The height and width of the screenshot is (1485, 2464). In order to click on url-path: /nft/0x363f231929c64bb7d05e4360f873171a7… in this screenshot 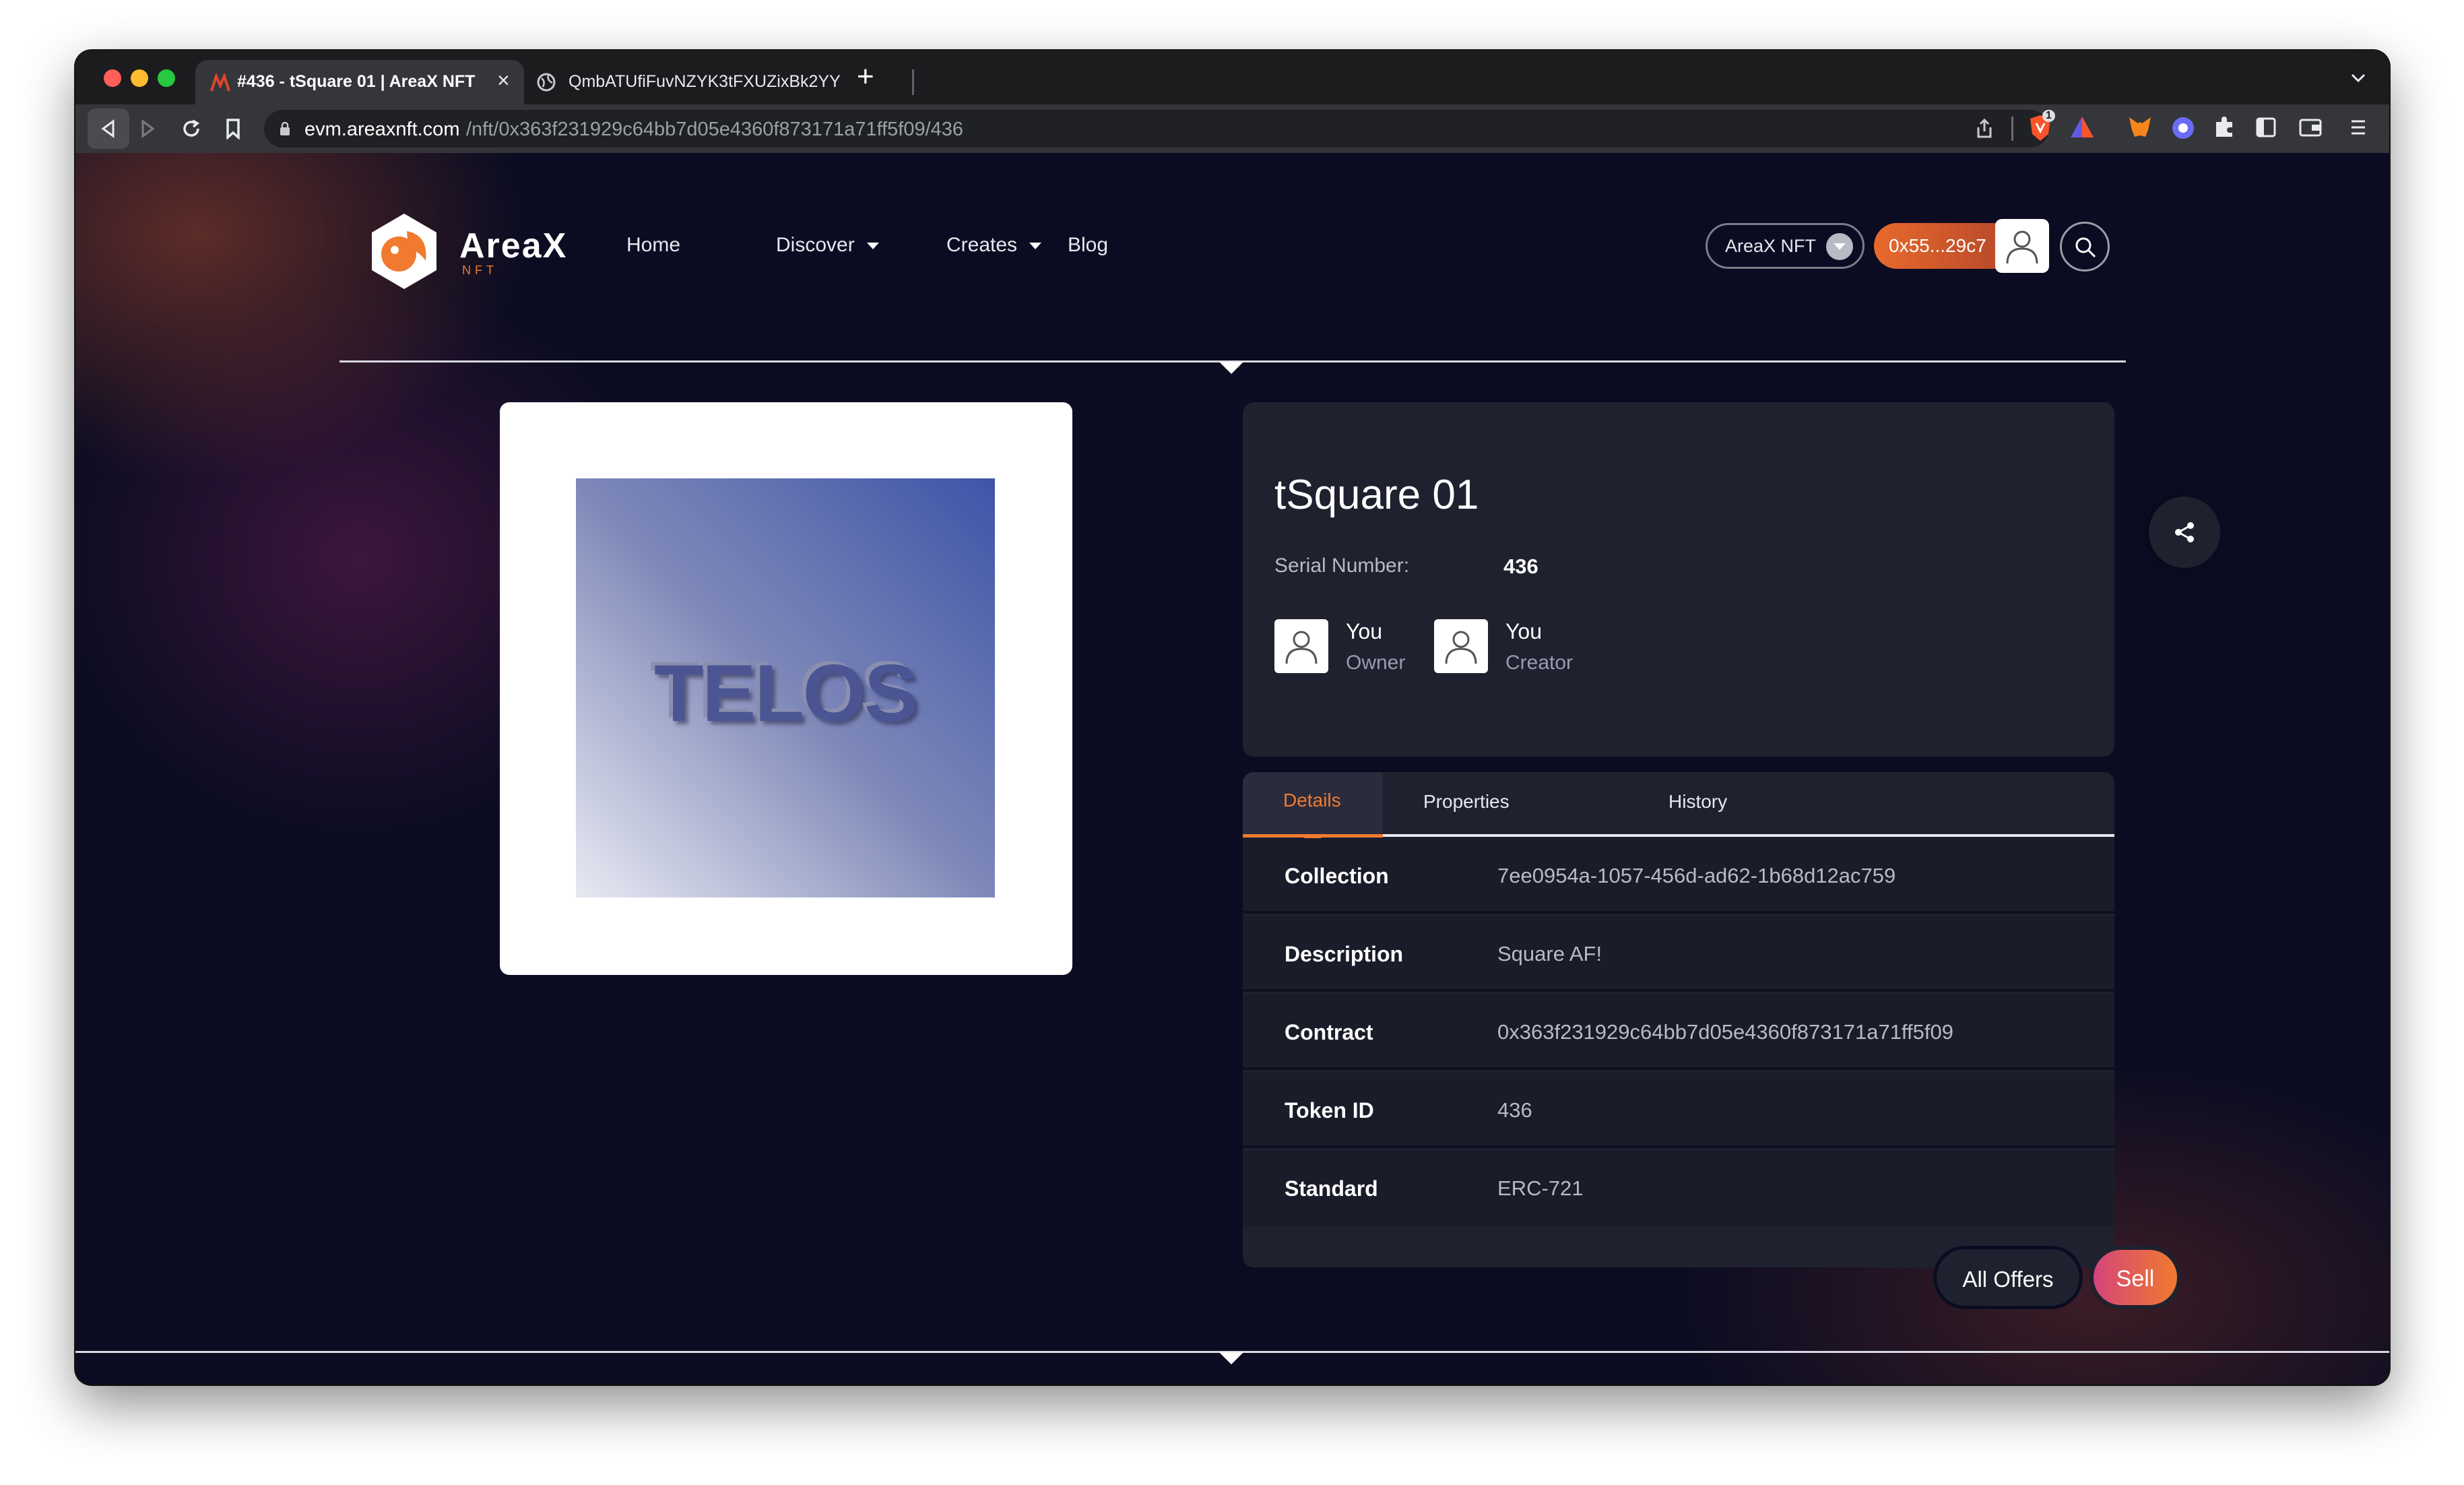, I will do `click(715, 130)`.